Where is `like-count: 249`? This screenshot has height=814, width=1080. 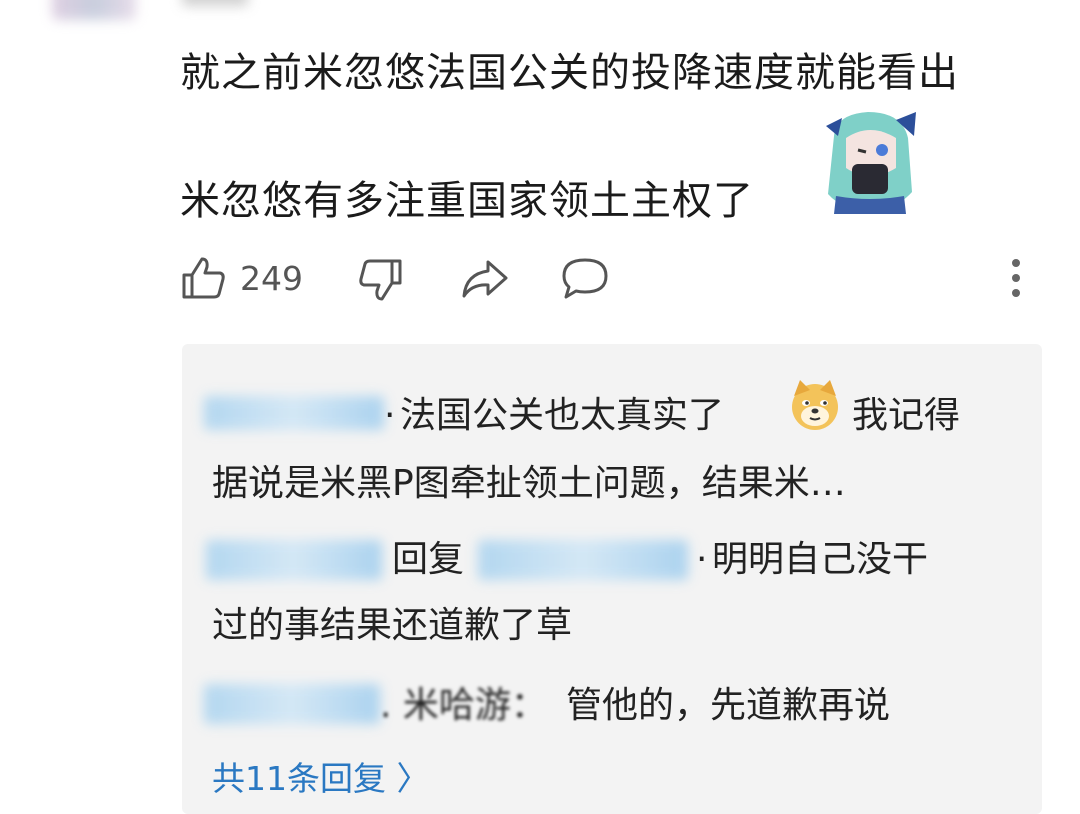 like-count: 249 is located at coordinates (271, 278).